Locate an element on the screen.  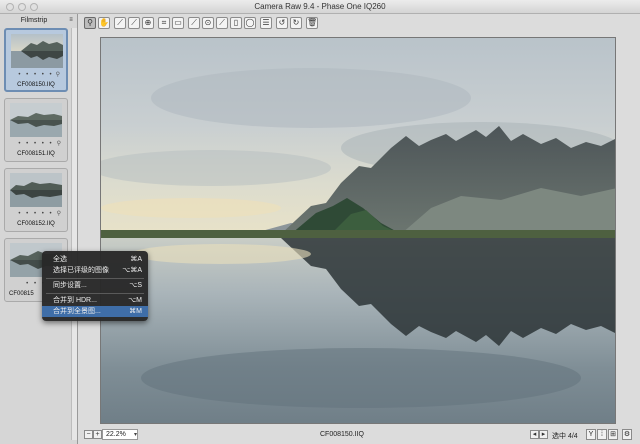
white-balance-icon: ⟋ is located at coordinates (120, 23).